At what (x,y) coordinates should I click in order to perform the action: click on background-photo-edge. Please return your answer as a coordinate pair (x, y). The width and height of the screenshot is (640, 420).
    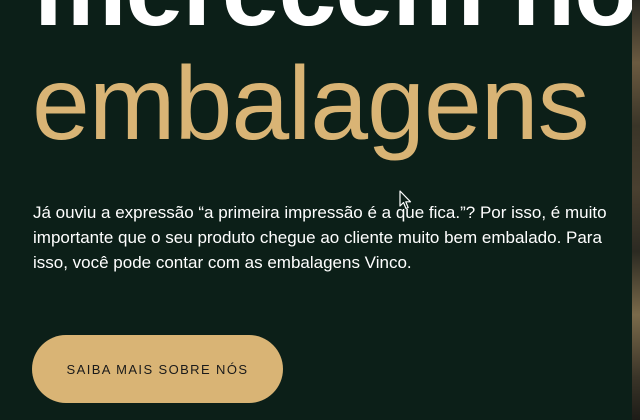
    Looking at the image, I should click on (636, 210).